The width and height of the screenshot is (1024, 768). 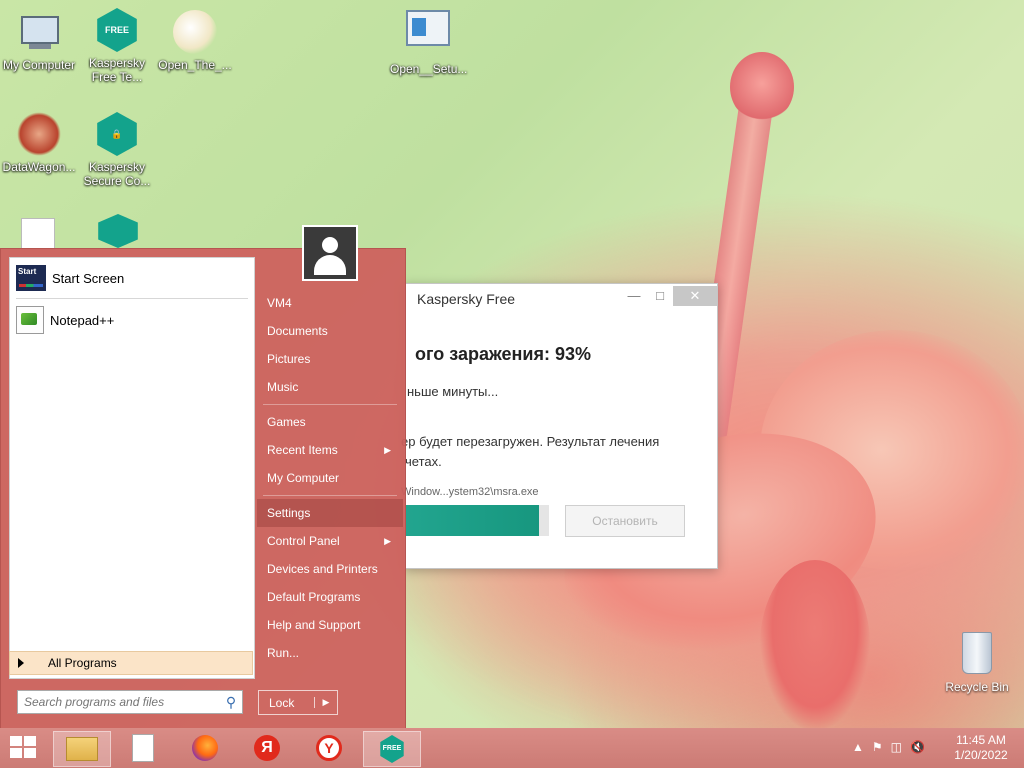 What do you see at coordinates (695, 296) in the screenshot?
I see `close-button: ✕` at bounding box center [695, 296].